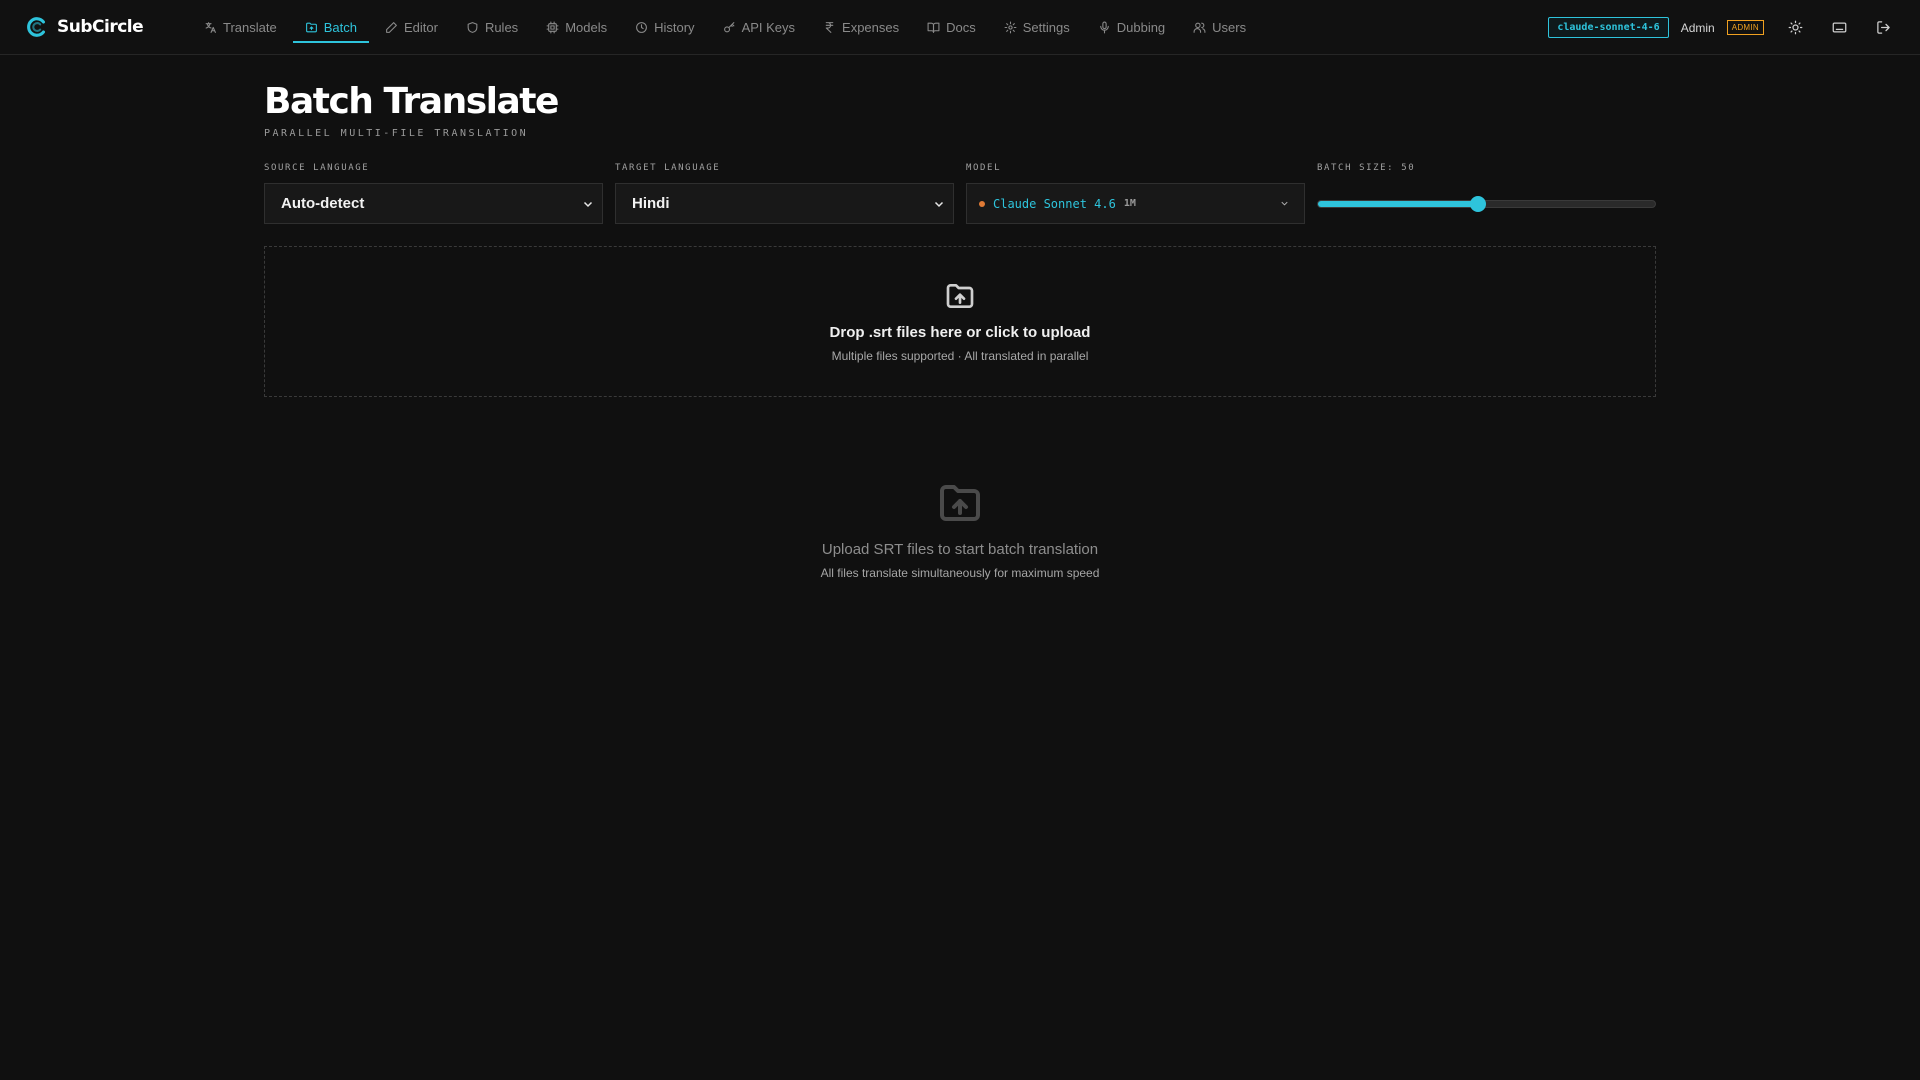  What do you see at coordinates (323, 203) in the screenshot?
I see `source-language-value: Auto-detect` at bounding box center [323, 203].